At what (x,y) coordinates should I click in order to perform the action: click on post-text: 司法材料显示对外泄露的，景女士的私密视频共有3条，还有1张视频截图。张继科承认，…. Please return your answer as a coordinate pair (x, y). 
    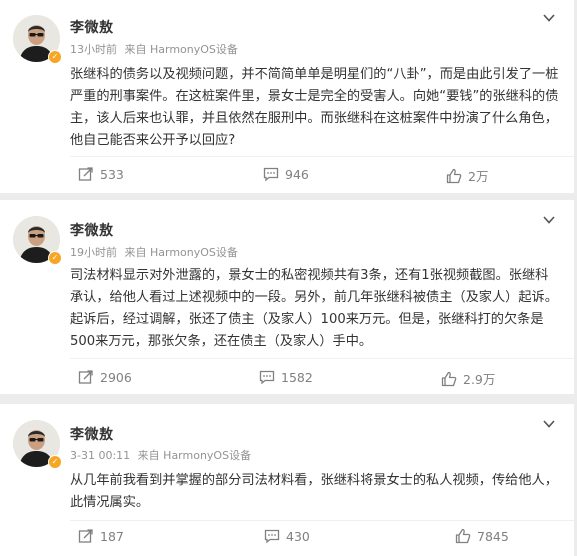
    Looking at the image, I should click on (314, 308).